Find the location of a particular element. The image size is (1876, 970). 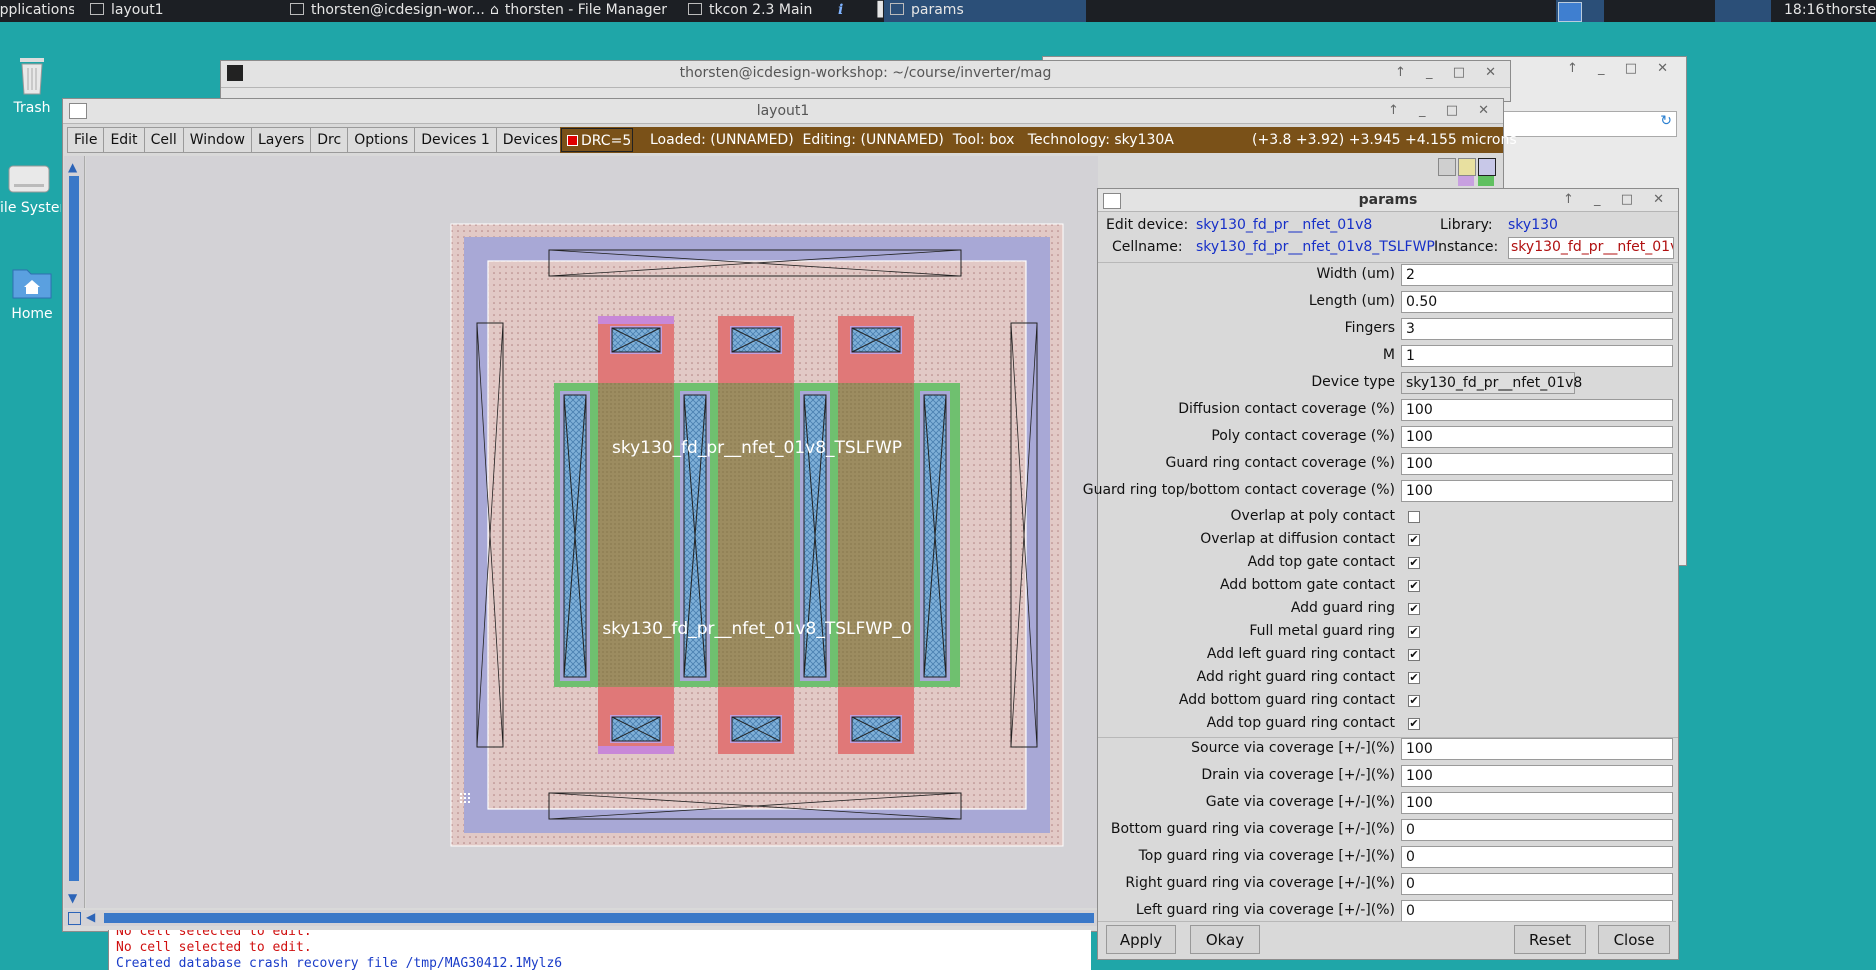

menu-edit: Edit is located at coordinates (124, 140).